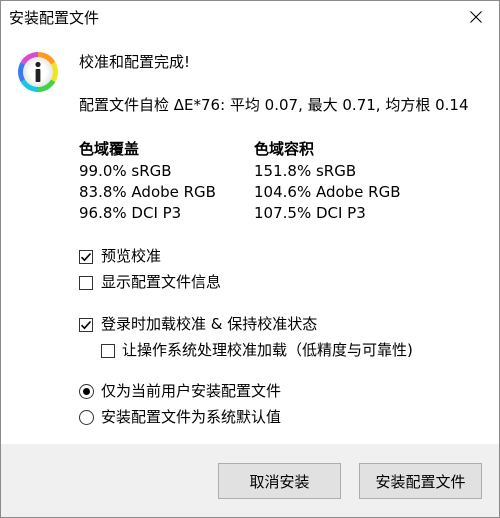  What do you see at coordinates (305, 171) in the screenshot?
I see `volume-srgb: 151.8% sRGB` at bounding box center [305, 171].